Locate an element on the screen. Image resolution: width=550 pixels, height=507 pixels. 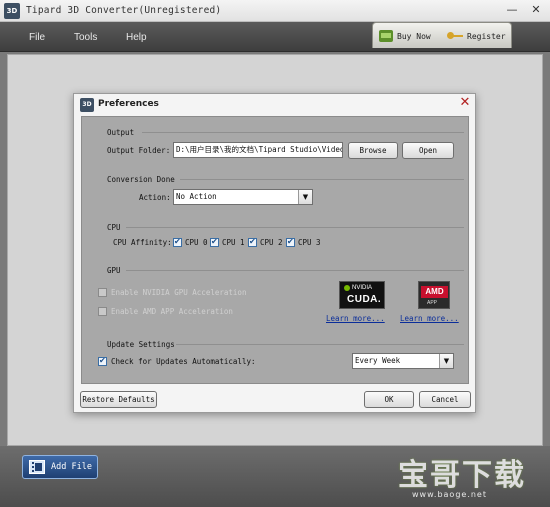
cpu-affinity-label: CPU Affinity: is located at coordinates (142, 242).